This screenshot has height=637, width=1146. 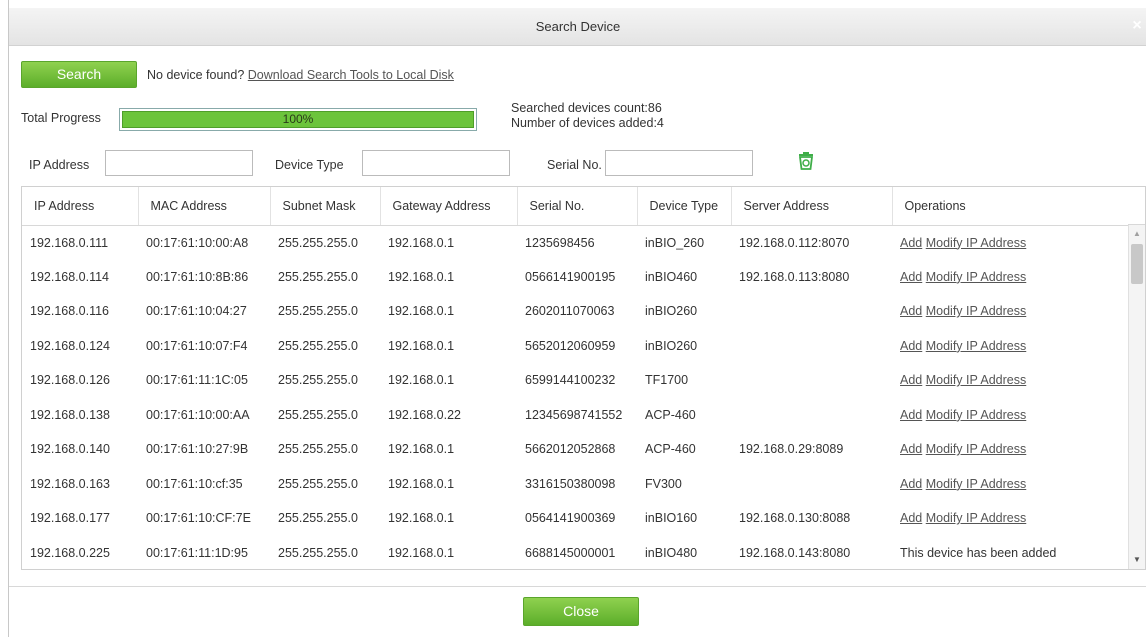 I want to click on table-cell: 1235698456, so click(x=560, y=242).